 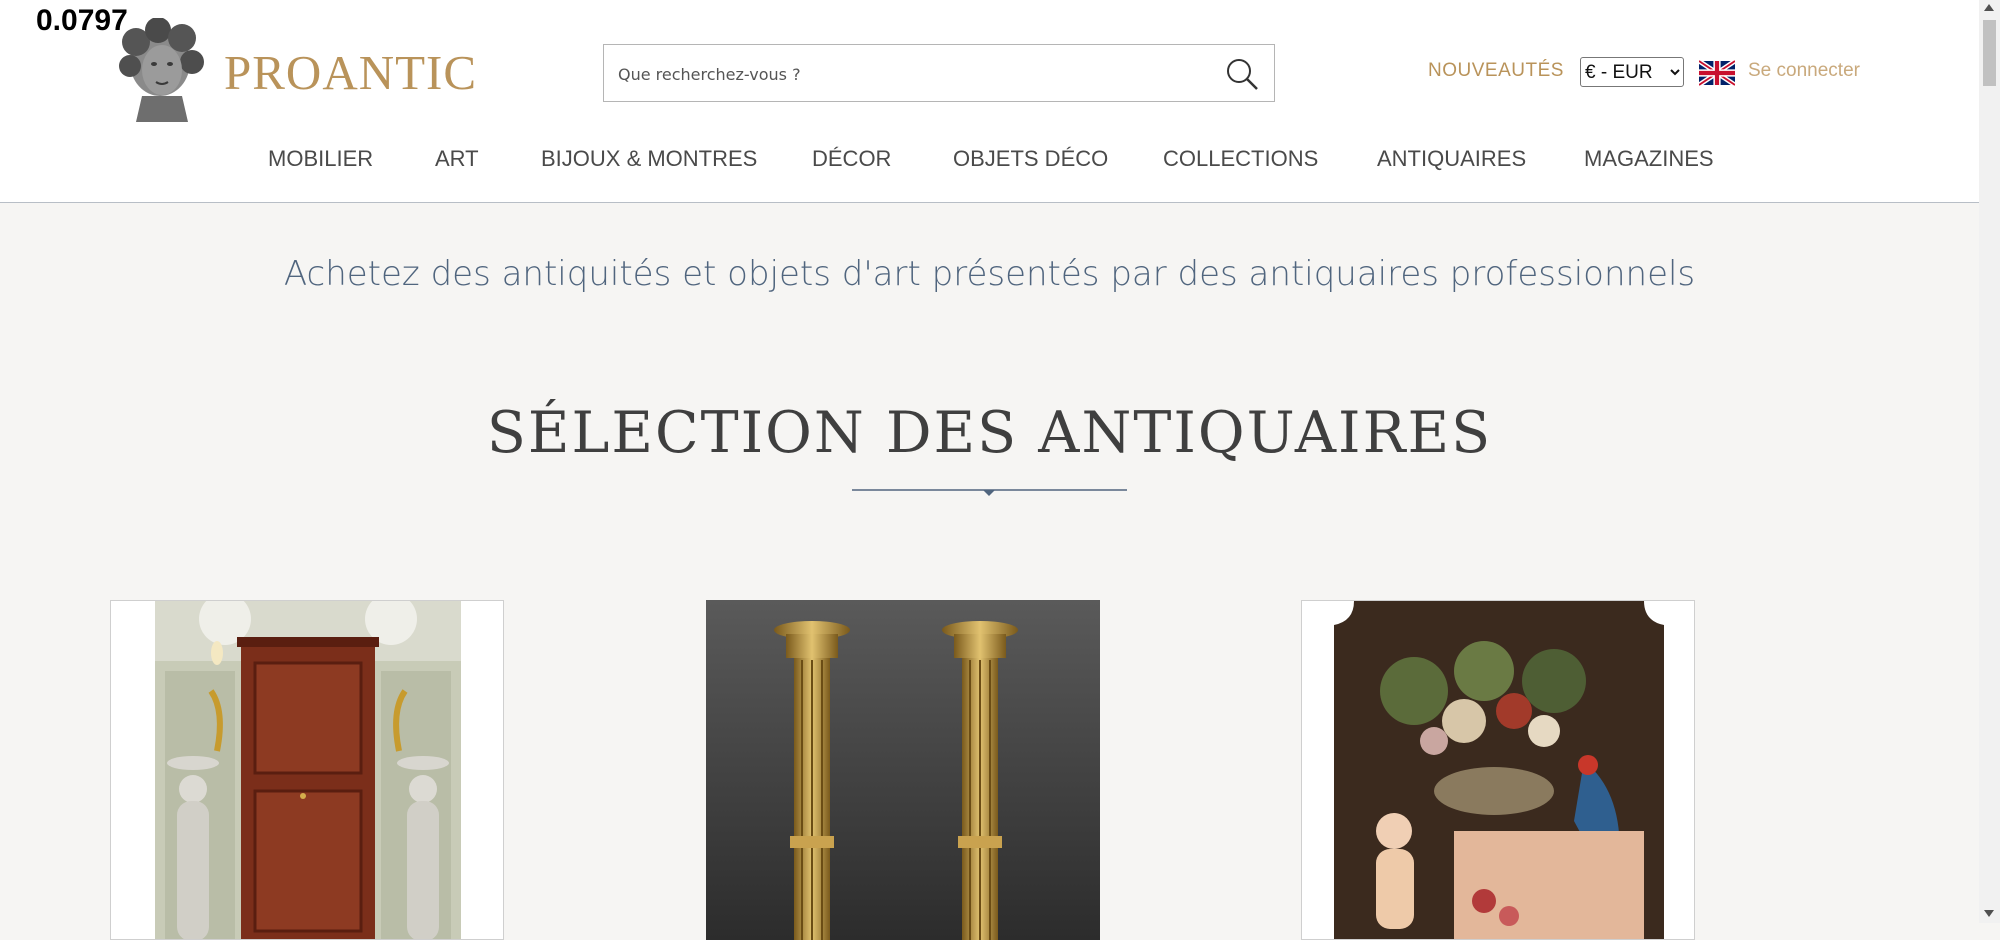 I want to click on vertical-scrollbar, so click(x=1989, y=461).